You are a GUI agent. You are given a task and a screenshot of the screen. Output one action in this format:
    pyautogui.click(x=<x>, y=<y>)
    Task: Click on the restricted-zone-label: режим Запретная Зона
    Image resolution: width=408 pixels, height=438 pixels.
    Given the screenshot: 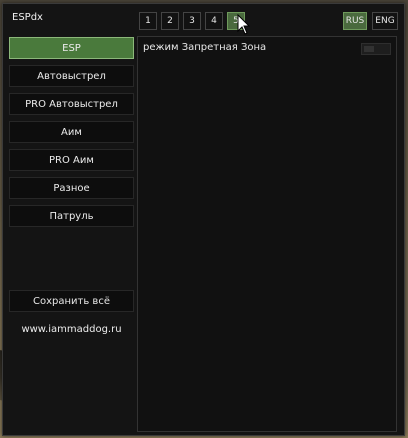 What is the action you would take?
    pyautogui.click(x=205, y=47)
    